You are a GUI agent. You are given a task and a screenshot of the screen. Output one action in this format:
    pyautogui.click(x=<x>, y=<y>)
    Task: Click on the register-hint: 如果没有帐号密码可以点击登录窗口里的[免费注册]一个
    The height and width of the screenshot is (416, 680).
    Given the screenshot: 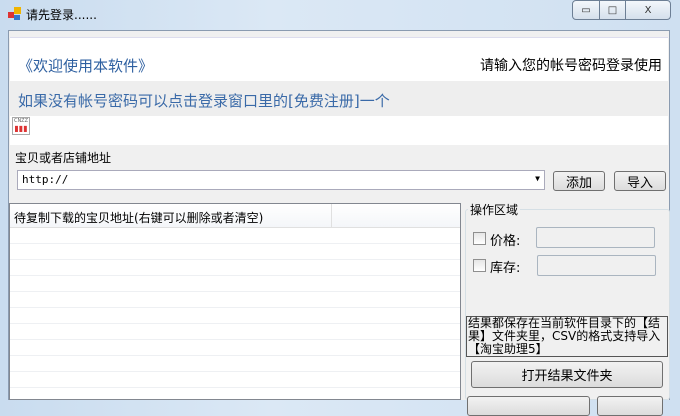 What is the action you would take?
    pyautogui.click(x=204, y=100)
    